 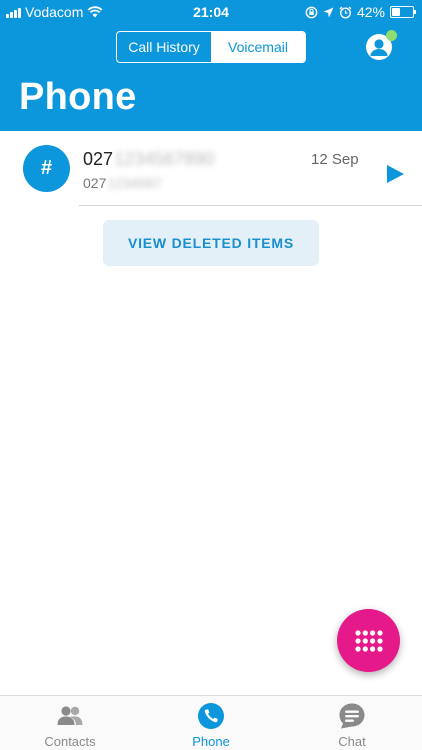 I want to click on history-voicemail-toggle: Call History Voicemail, so click(x=211, y=47).